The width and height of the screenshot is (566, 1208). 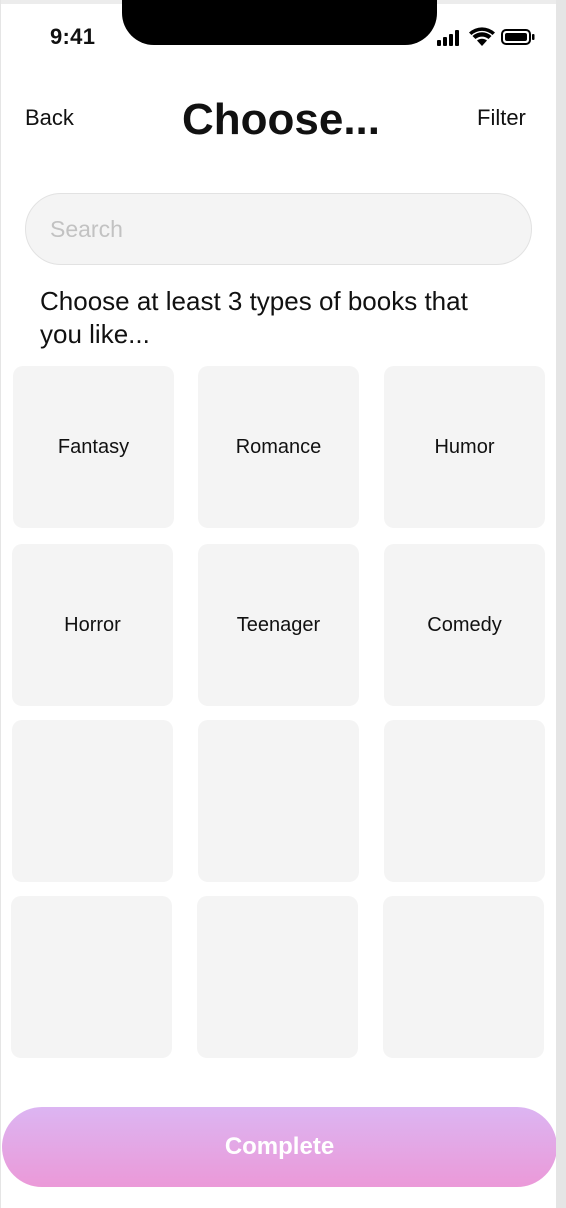 I want to click on genre-tile-humor: Humor, so click(x=464, y=447).